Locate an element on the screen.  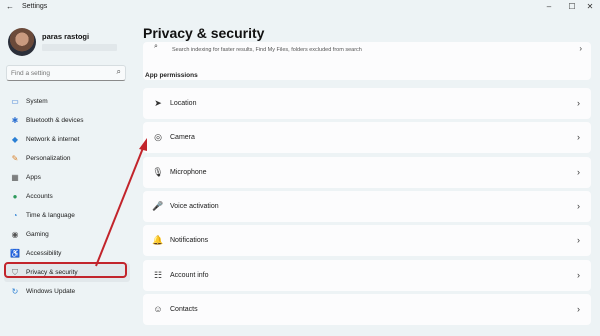
permission-label: Location is located at coordinates (183, 103).